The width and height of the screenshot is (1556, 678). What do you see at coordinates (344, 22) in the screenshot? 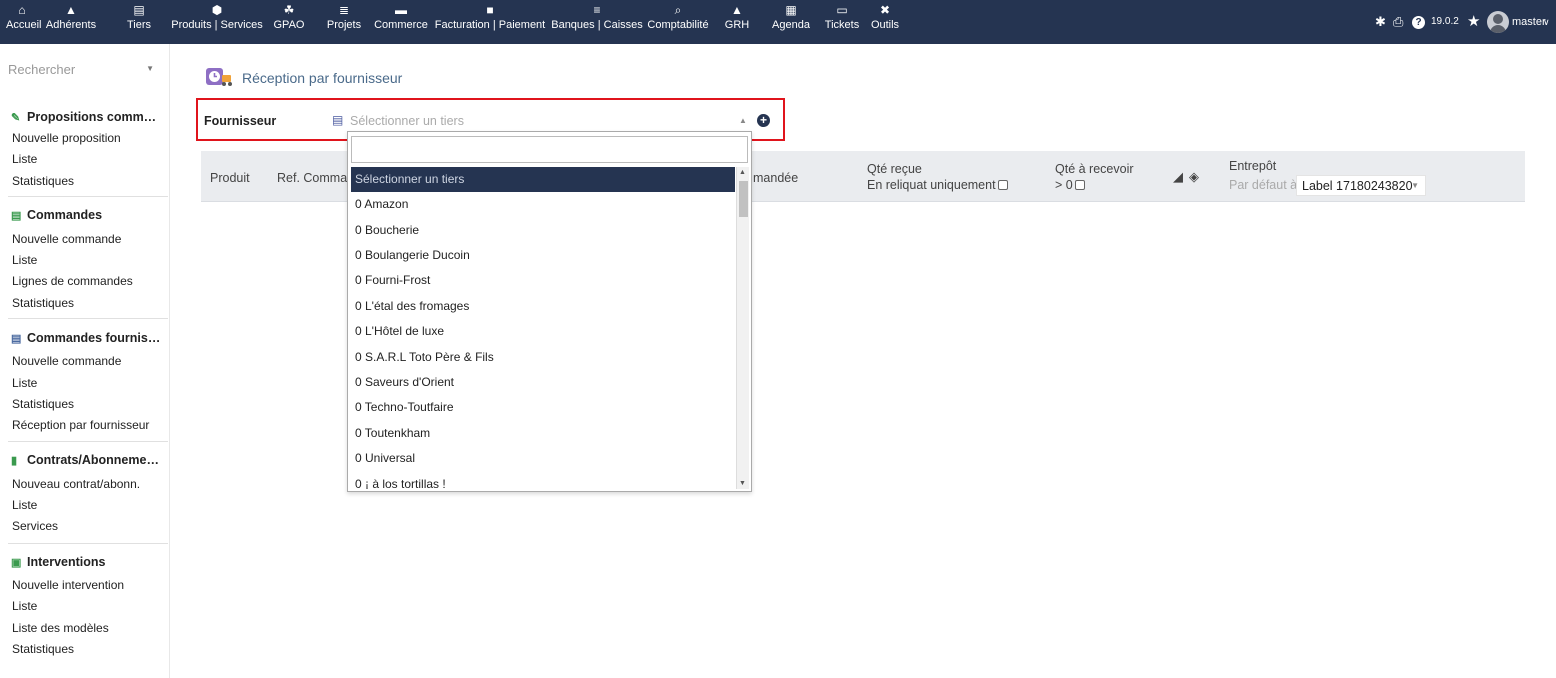
I see `nav-projets: ≣ Projets` at bounding box center [344, 22].